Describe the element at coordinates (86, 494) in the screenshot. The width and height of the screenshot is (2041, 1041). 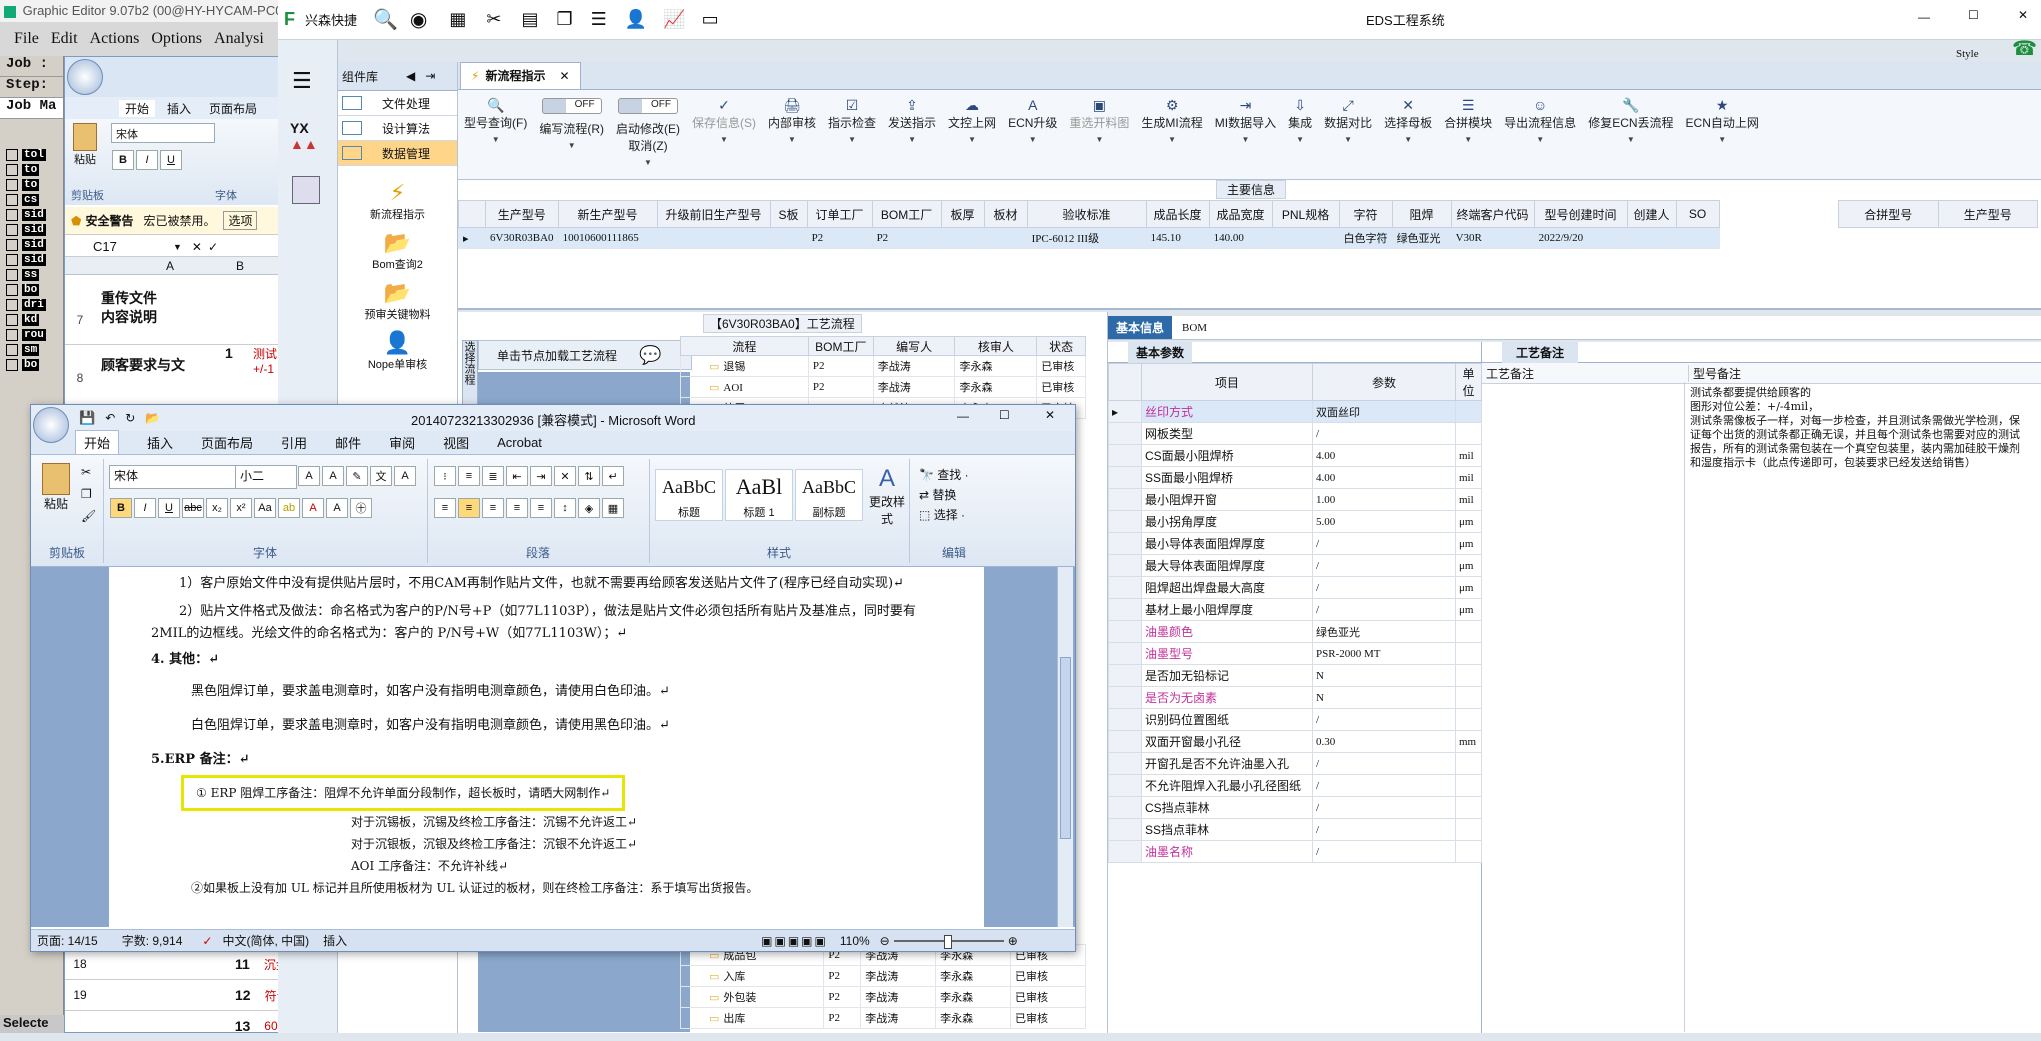
I see `copy-icon: ❐` at that location.